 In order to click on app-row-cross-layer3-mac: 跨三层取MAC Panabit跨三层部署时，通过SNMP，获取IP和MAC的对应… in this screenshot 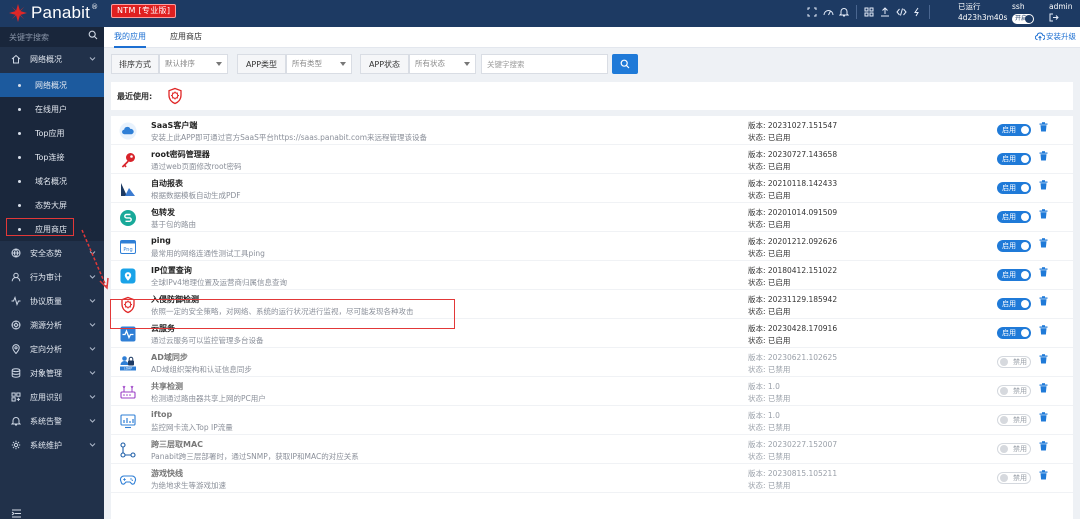, I will do `click(592, 449)`.